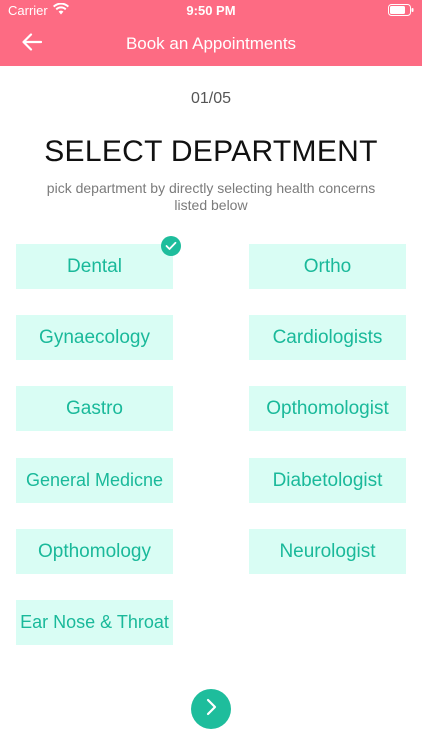 This screenshot has width=422, height=750. Describe the element at coordinates (327, 551) in the screenshot. I see `department-neurologist: Neurologist` at that location.